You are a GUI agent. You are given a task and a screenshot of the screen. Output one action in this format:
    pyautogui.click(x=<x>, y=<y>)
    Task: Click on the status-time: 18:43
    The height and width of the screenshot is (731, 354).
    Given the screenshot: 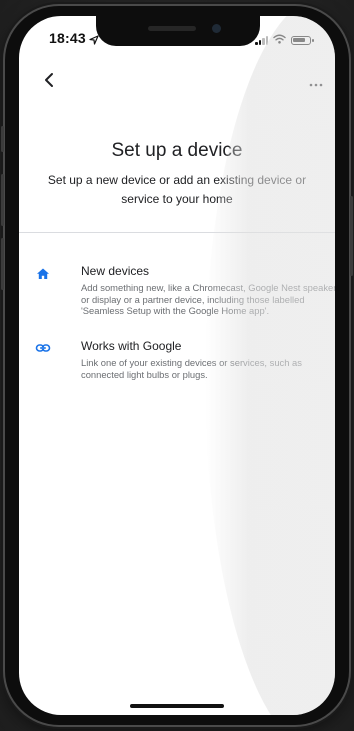 What is the action you would take?
    pyautogui.click(x=67, y=38)
    